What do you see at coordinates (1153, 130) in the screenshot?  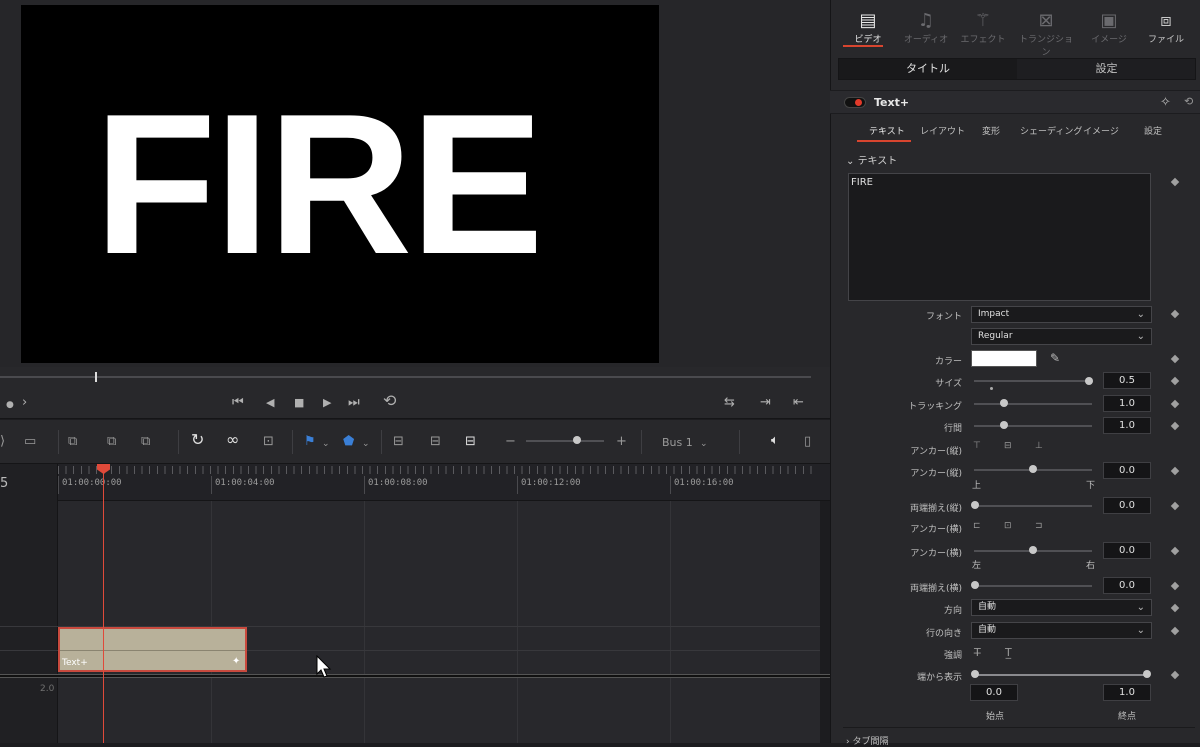 I see `subtab-settings: 設定` at bounding box center [1153, 130].